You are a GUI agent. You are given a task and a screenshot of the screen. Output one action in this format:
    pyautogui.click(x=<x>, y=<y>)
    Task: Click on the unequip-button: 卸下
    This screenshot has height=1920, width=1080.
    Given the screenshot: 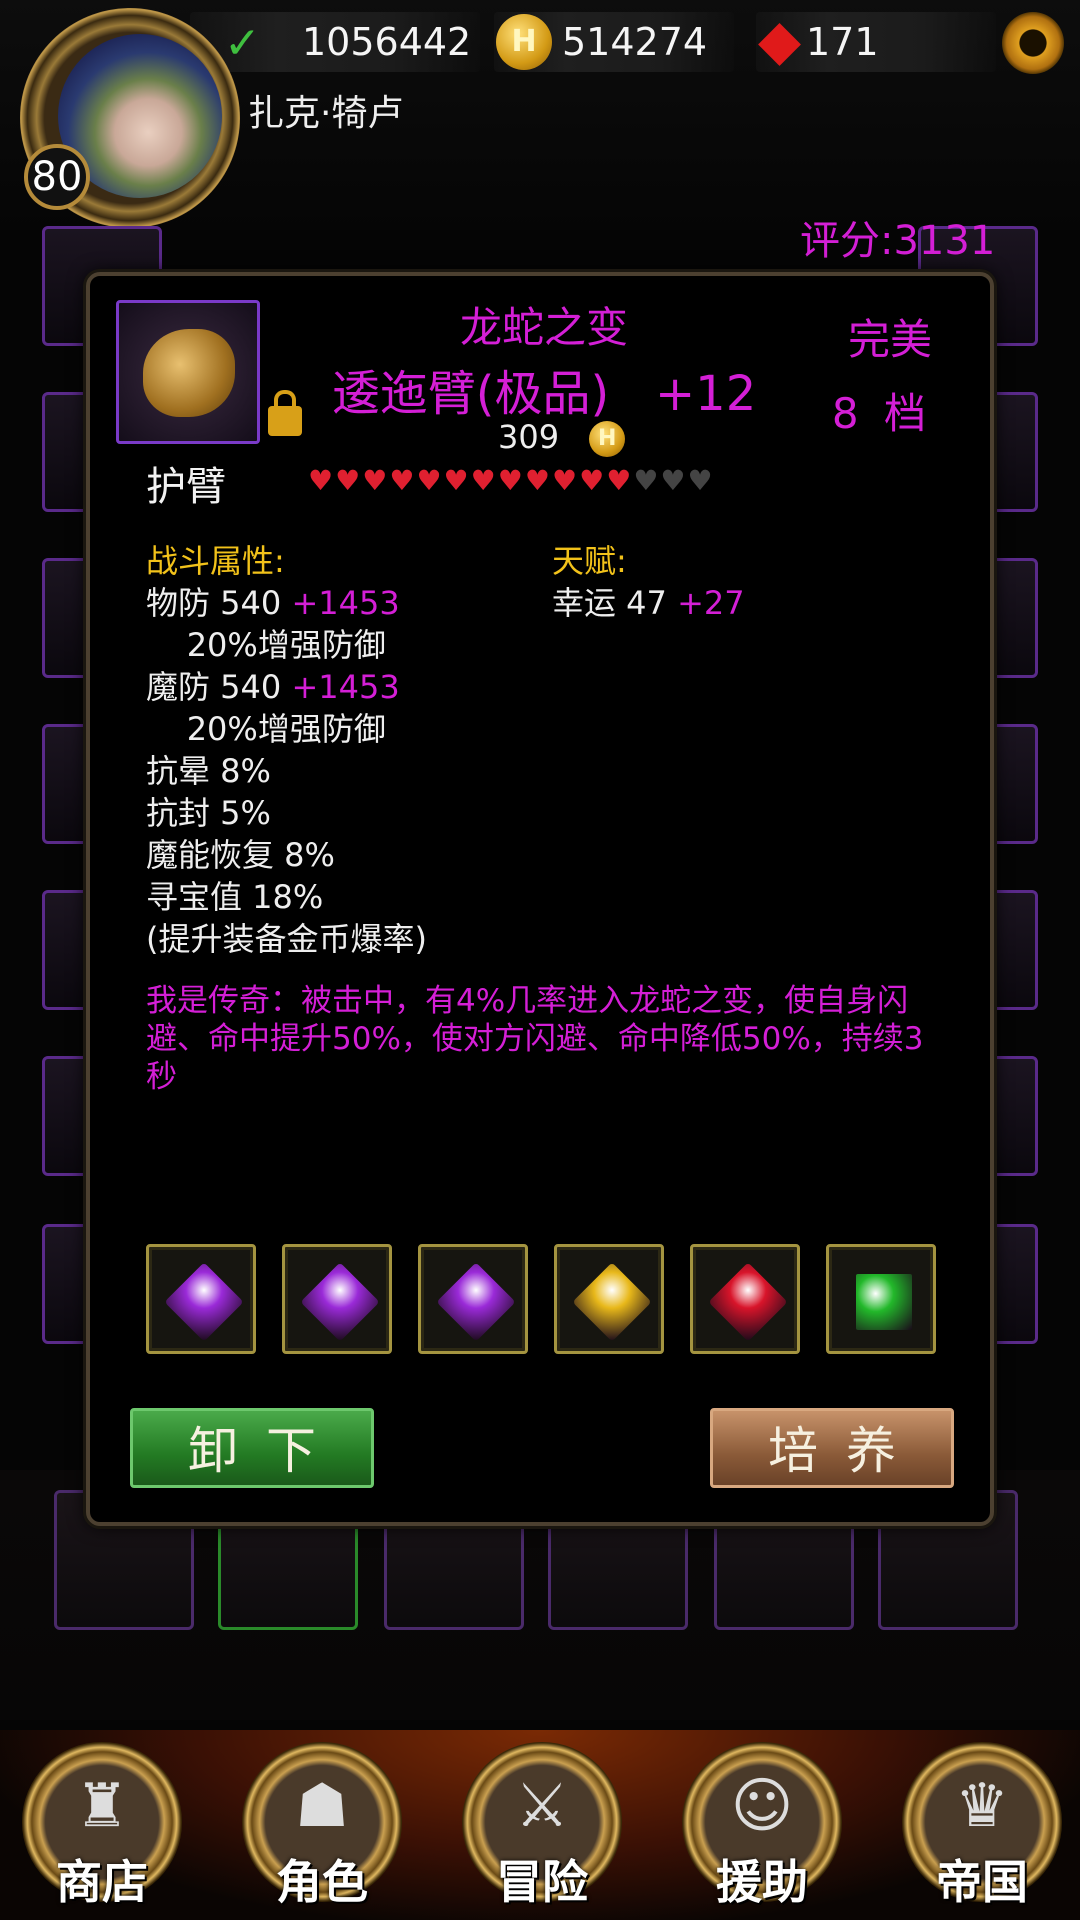 What is the action you would take?
    pyautogui.click(x=252, y=1448)
    